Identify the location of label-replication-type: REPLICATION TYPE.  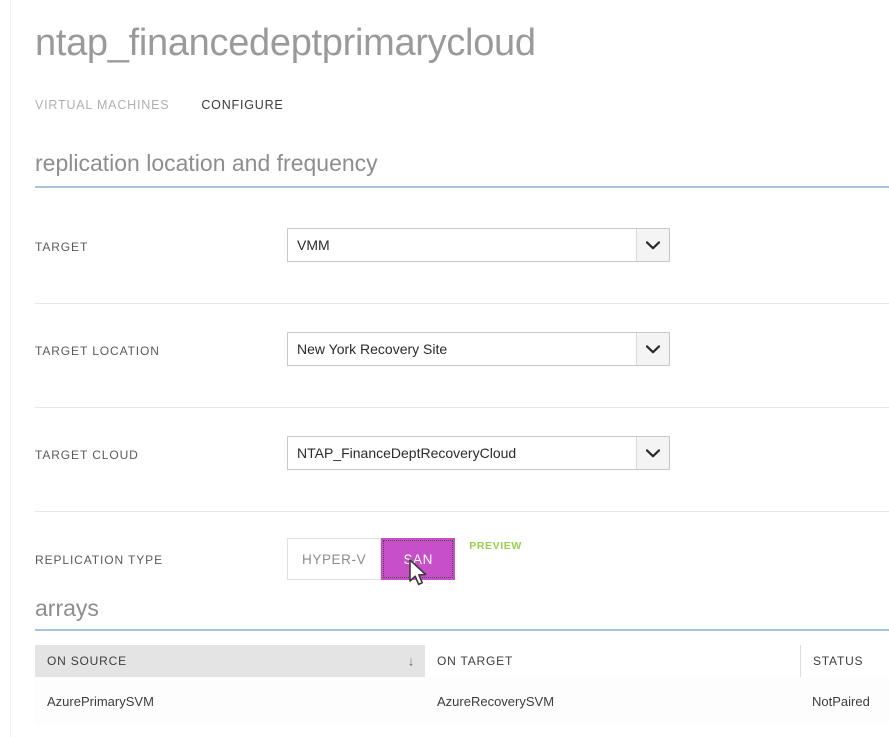
(99, 560).